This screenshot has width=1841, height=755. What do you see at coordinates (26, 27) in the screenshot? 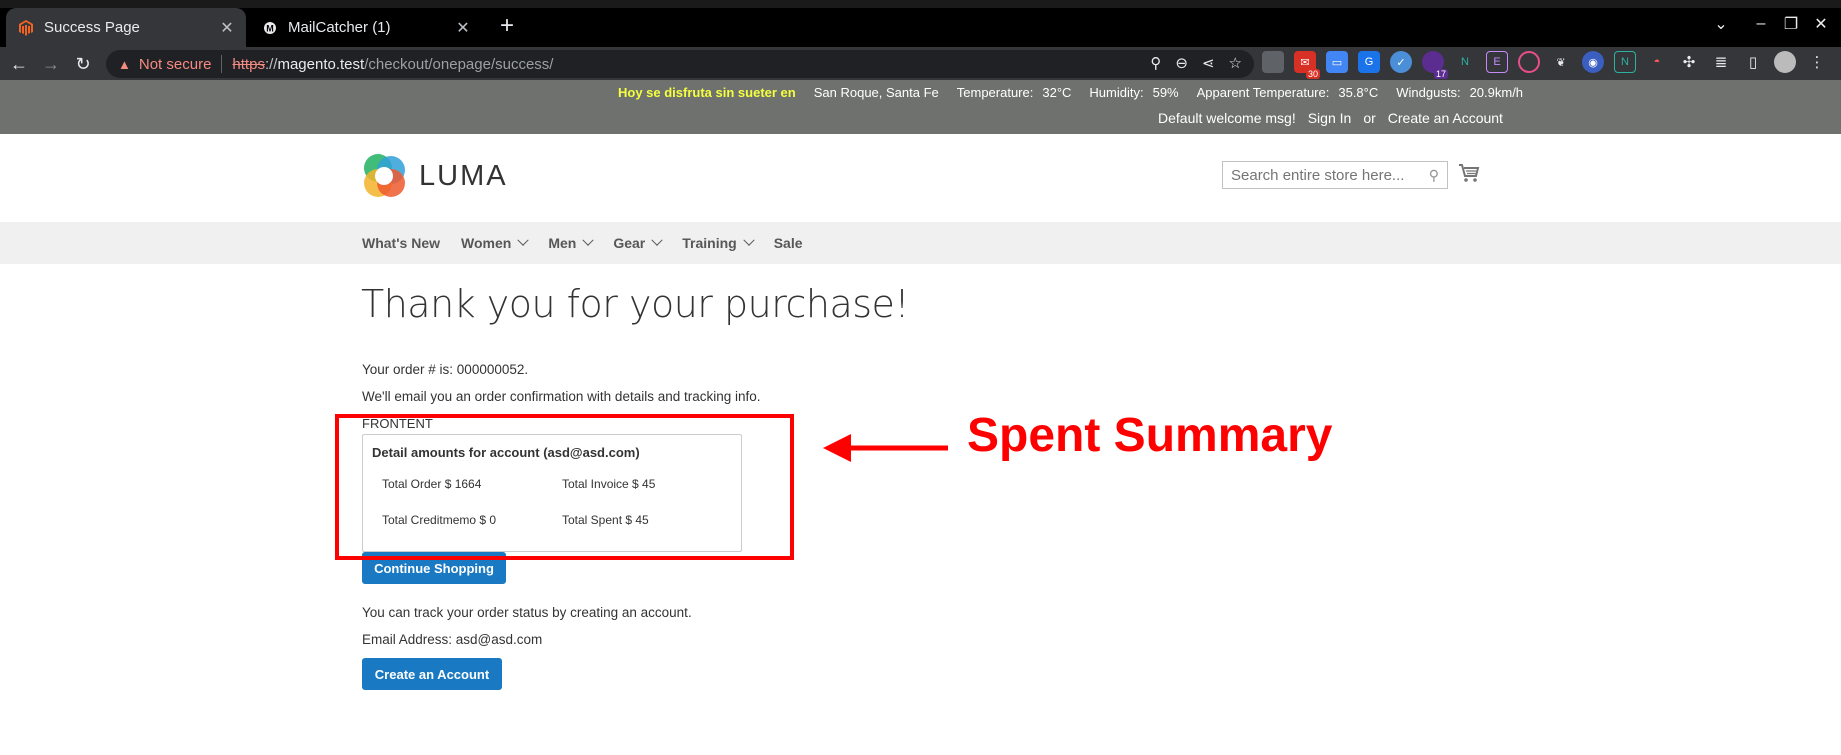
I see `magento-icon` at bounding box center [26, 27].